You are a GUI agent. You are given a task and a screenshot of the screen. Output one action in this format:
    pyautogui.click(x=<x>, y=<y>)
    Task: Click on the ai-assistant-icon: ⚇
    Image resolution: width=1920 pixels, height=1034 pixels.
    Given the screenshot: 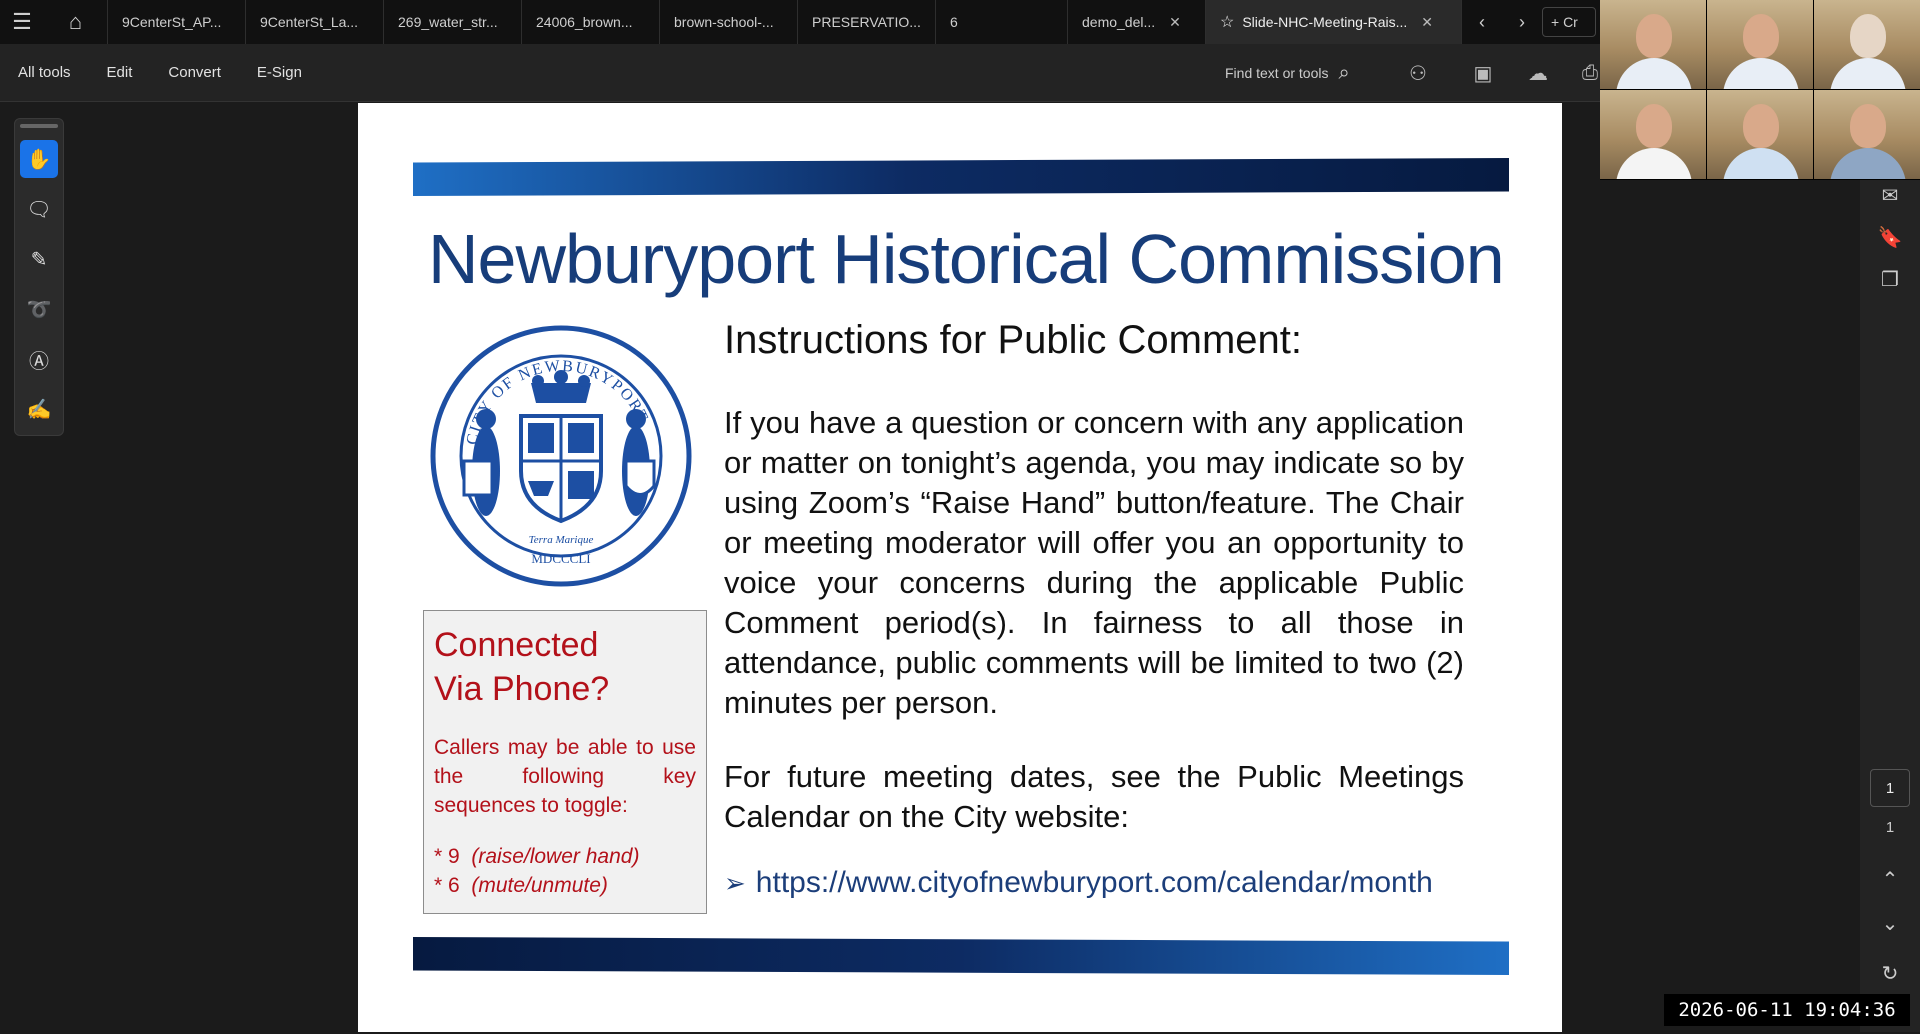 What is the action you would take?
    pyautogui.click(x=1418, y=73)
    